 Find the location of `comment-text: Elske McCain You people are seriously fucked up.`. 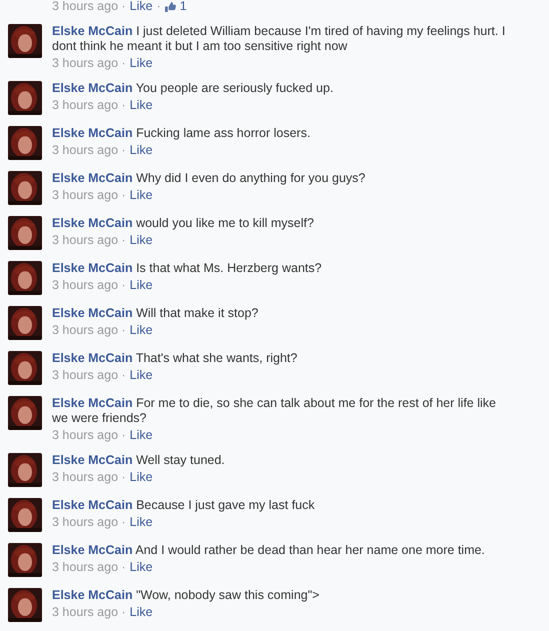

comment-text: Elske McCain You people are seriously fucked up. is located at coordinates (193, 88).